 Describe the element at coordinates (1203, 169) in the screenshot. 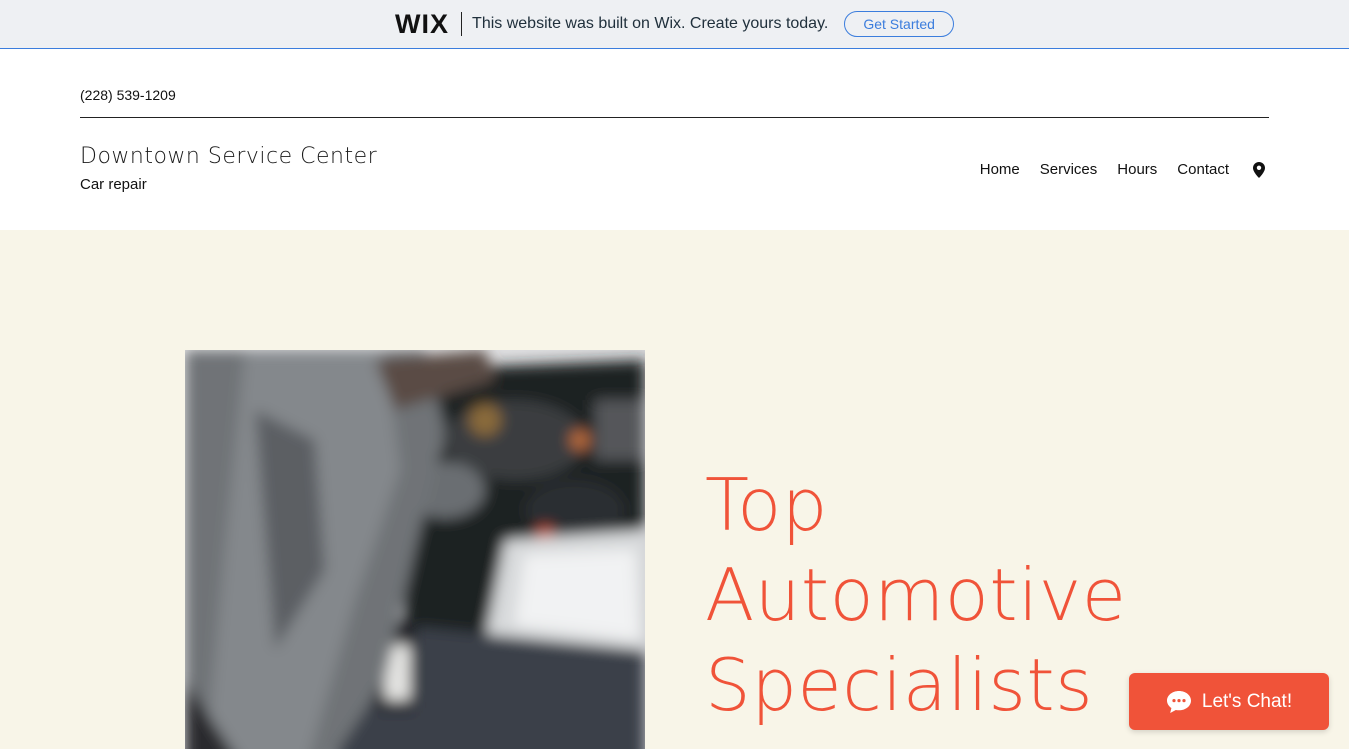

I see `nav-contact: Contact` at that location.